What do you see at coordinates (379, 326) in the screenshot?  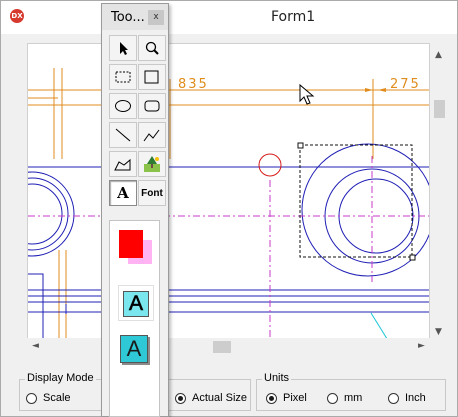 I see `leader-line` at bounding box center [379, 326].